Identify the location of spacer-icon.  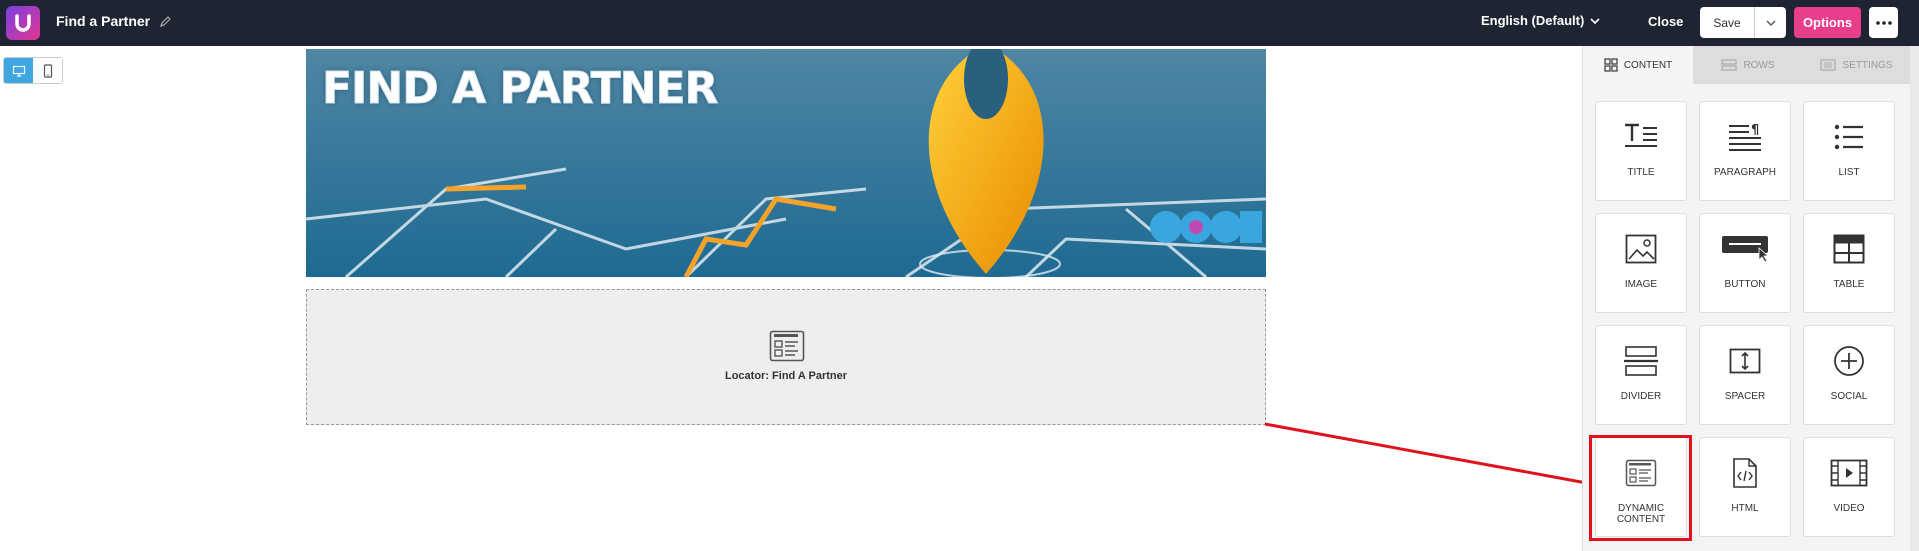
(1745, 361).